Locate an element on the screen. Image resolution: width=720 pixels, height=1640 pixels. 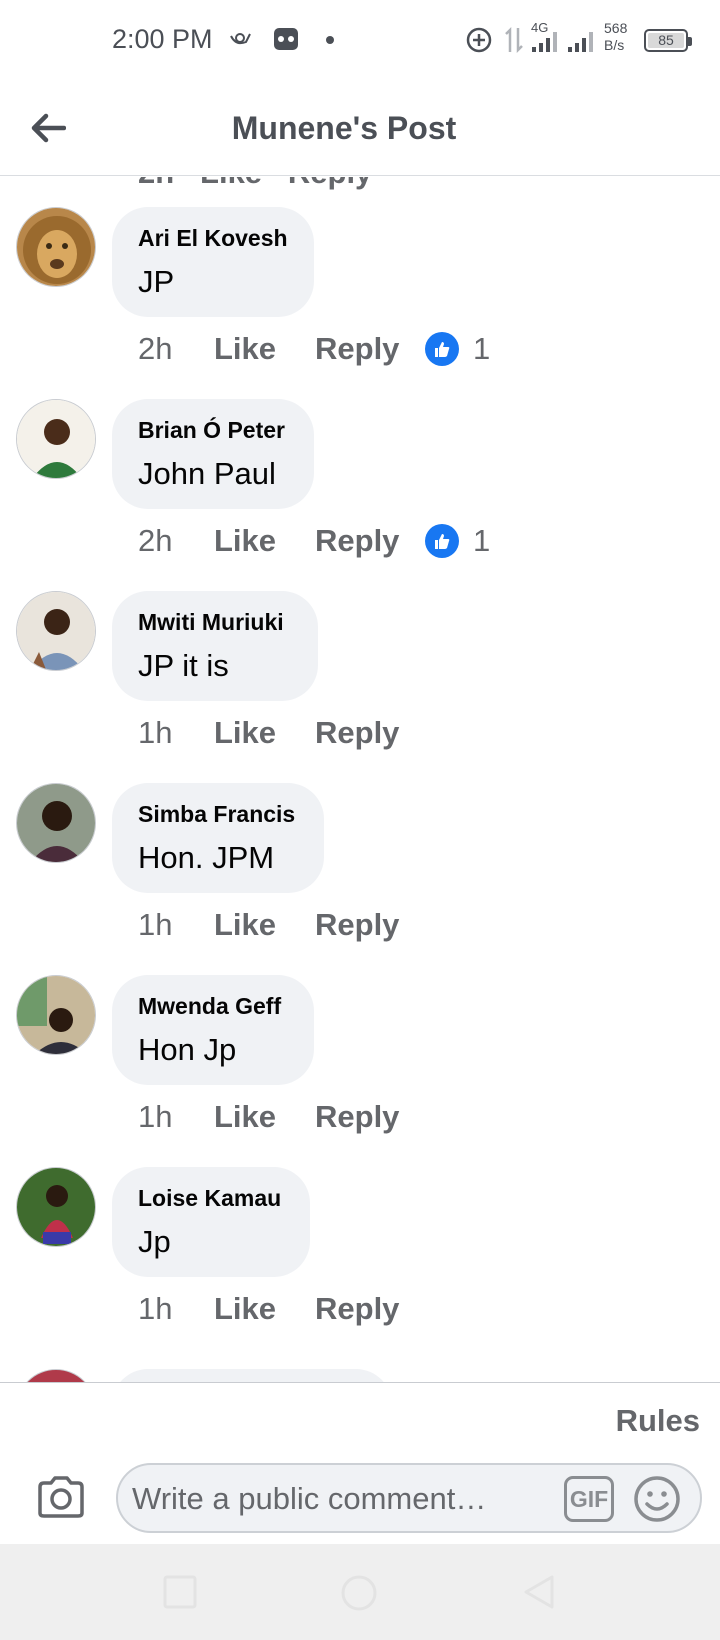
camera-button is located at coordinates (61, 1497).